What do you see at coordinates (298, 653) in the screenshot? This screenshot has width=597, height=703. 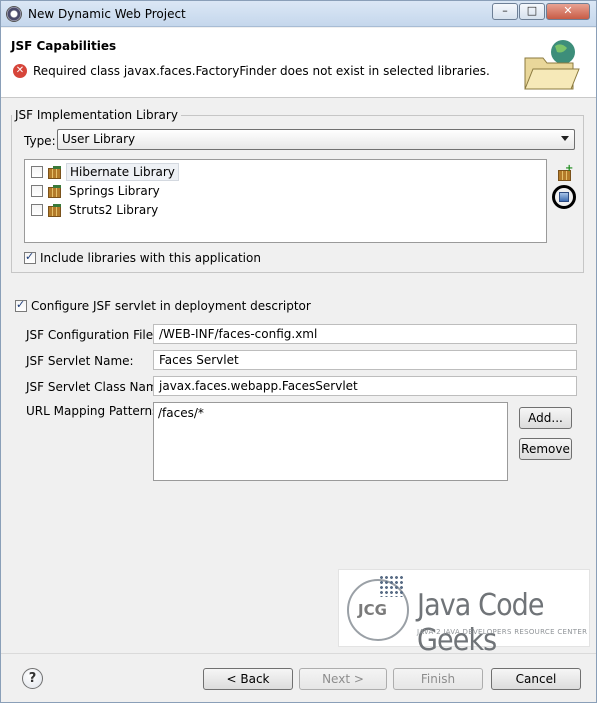 I see `footer-divider` at bounding box center [298, 653].